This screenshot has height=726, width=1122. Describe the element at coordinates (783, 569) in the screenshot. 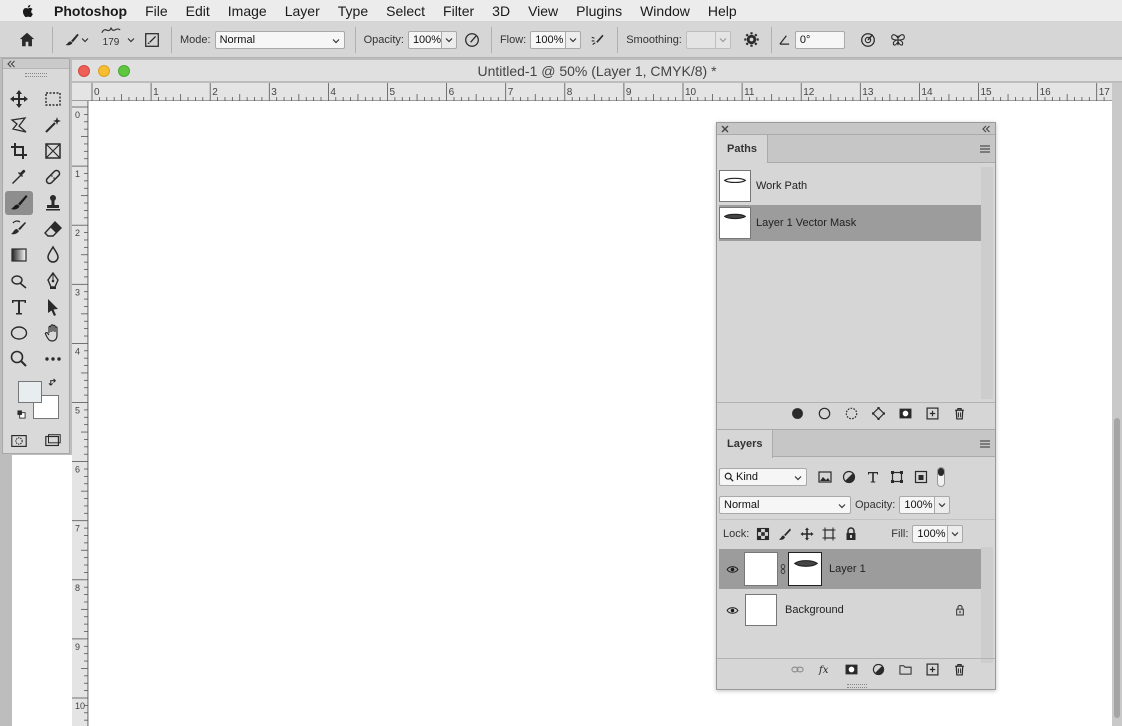

I see `link-icon` at that location.